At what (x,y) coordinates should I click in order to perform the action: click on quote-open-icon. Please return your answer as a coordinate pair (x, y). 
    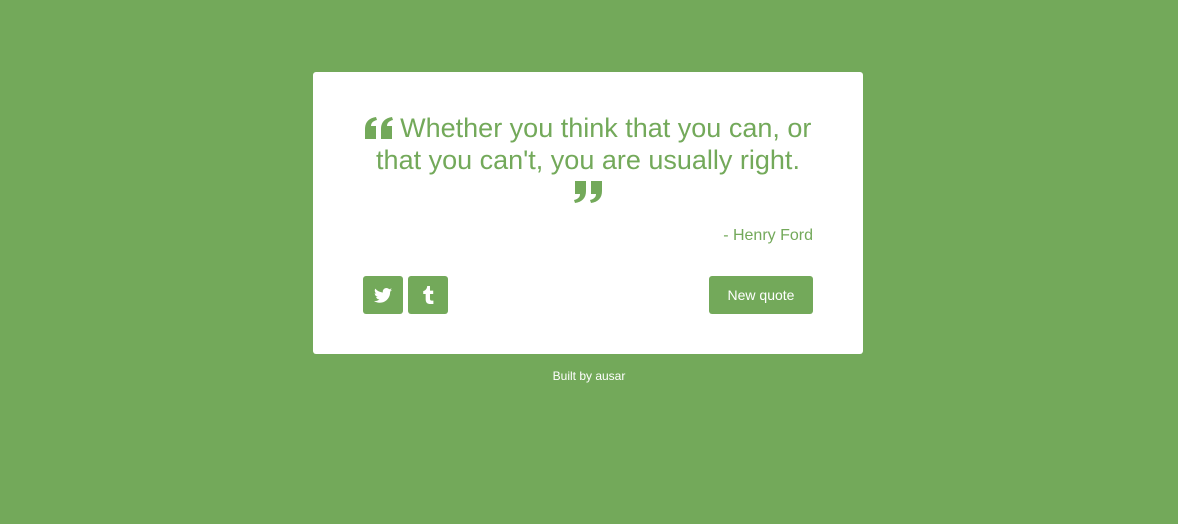
    Looking at the image, I should click on (378, 128).